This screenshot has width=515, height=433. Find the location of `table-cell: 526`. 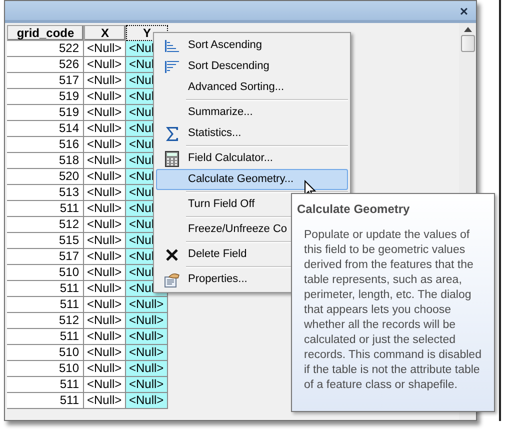

table-cell: 526 is located at coordinates (45, 65).